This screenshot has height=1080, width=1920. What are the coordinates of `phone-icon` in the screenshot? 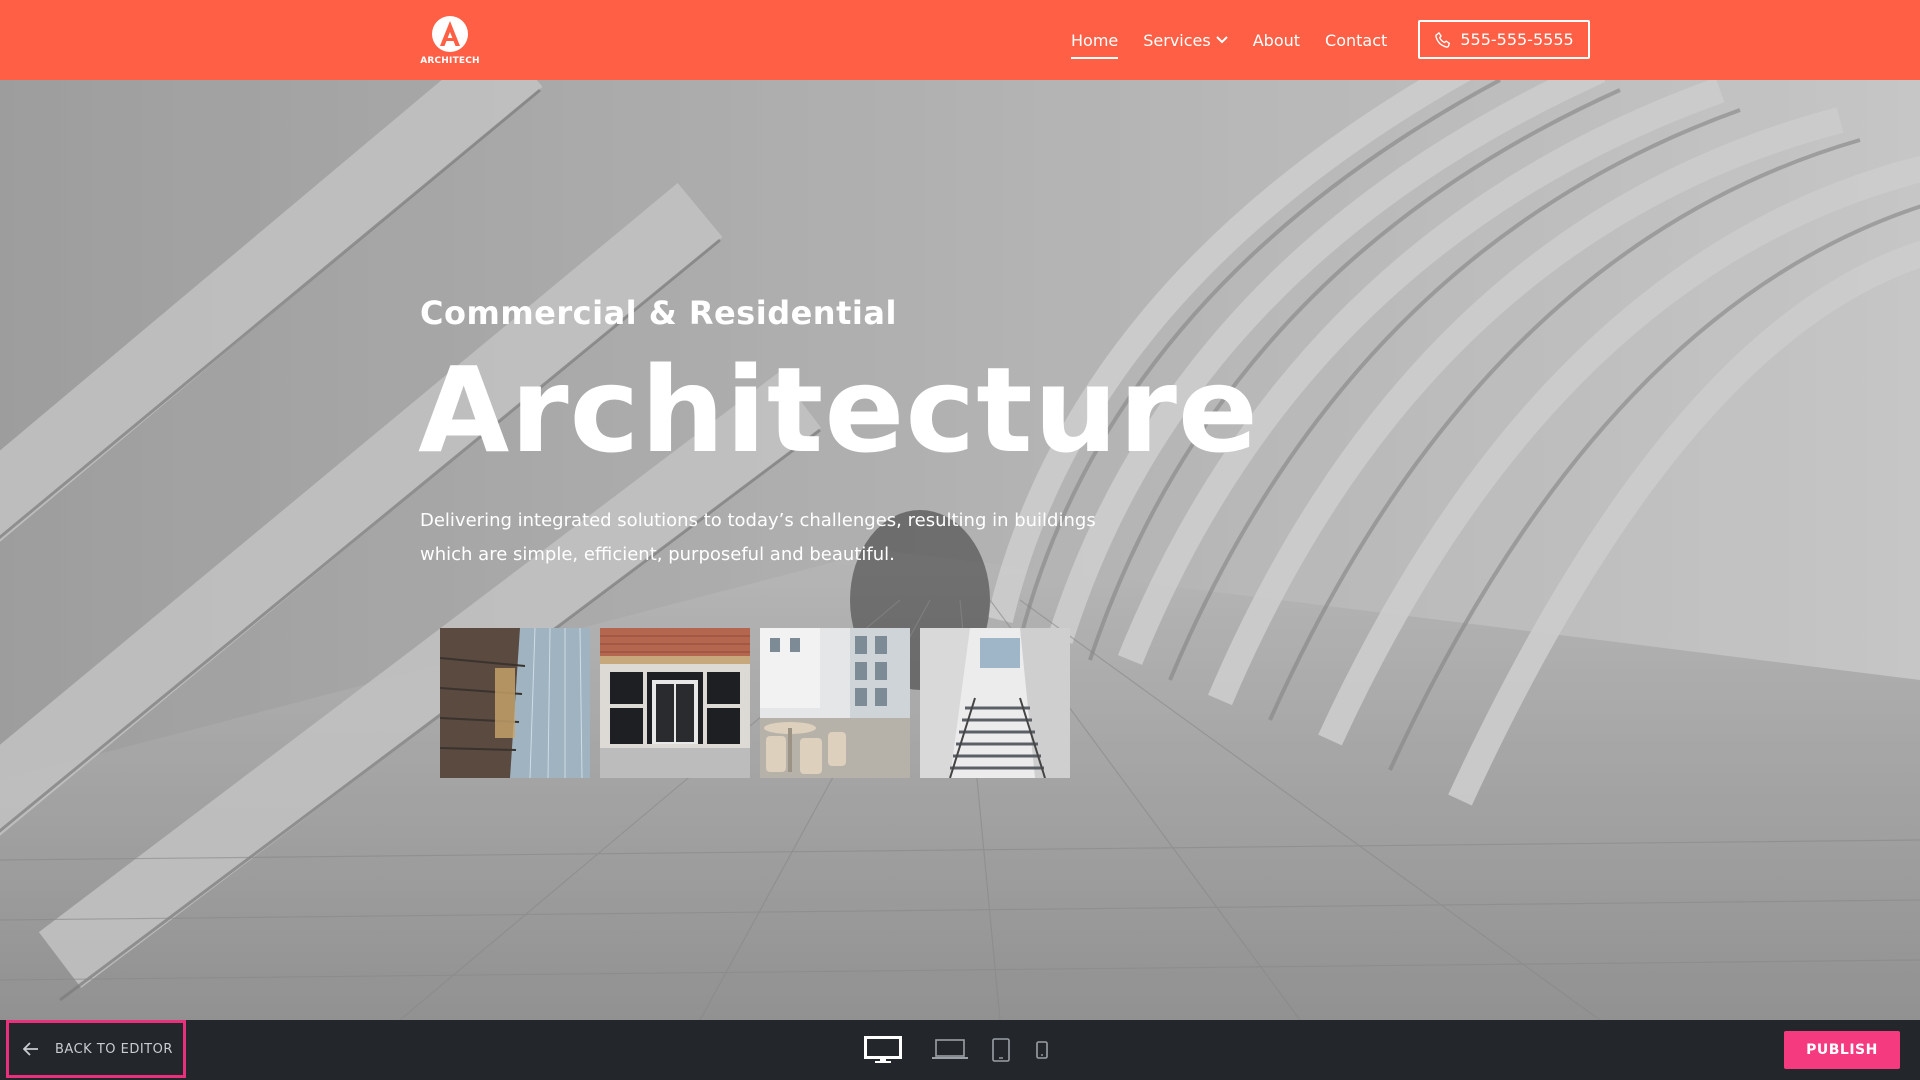 It's located at (1443, 39).